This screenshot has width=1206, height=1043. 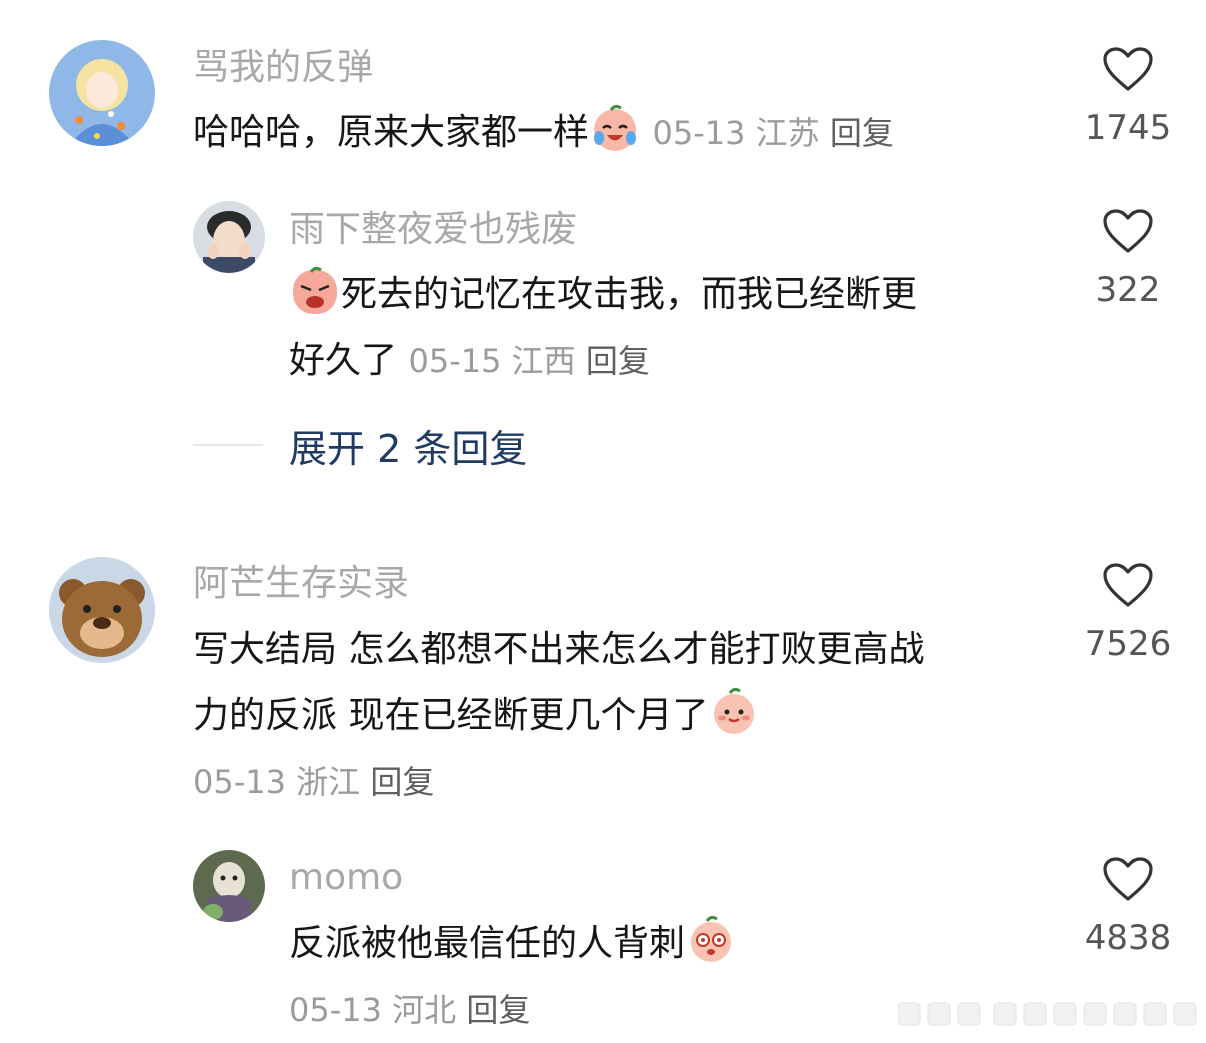 I want to click on comment-body-line1: 死去的记忆在攻击我，而我已经断更, so click(x=629, y=294).